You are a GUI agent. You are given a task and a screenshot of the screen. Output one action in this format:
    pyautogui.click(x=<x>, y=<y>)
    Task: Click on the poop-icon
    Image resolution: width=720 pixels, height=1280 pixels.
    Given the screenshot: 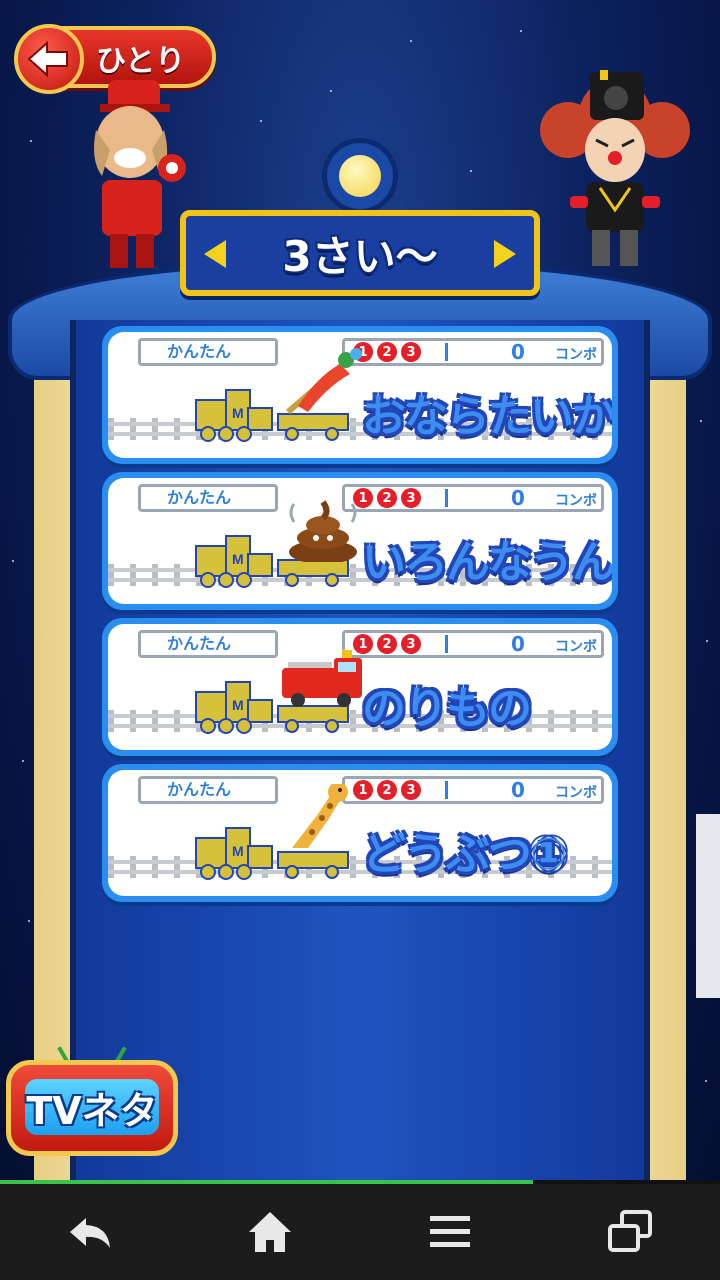 What is the action you would take?
    pyautogui.click(x=323, y=531)
    